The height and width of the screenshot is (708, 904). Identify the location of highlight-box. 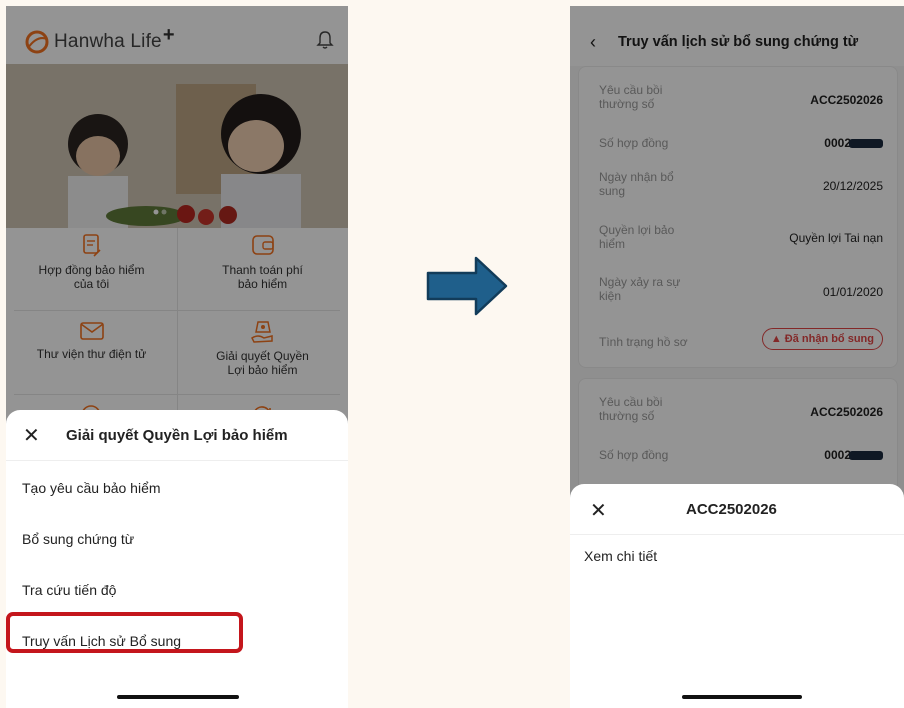
(124, 632).